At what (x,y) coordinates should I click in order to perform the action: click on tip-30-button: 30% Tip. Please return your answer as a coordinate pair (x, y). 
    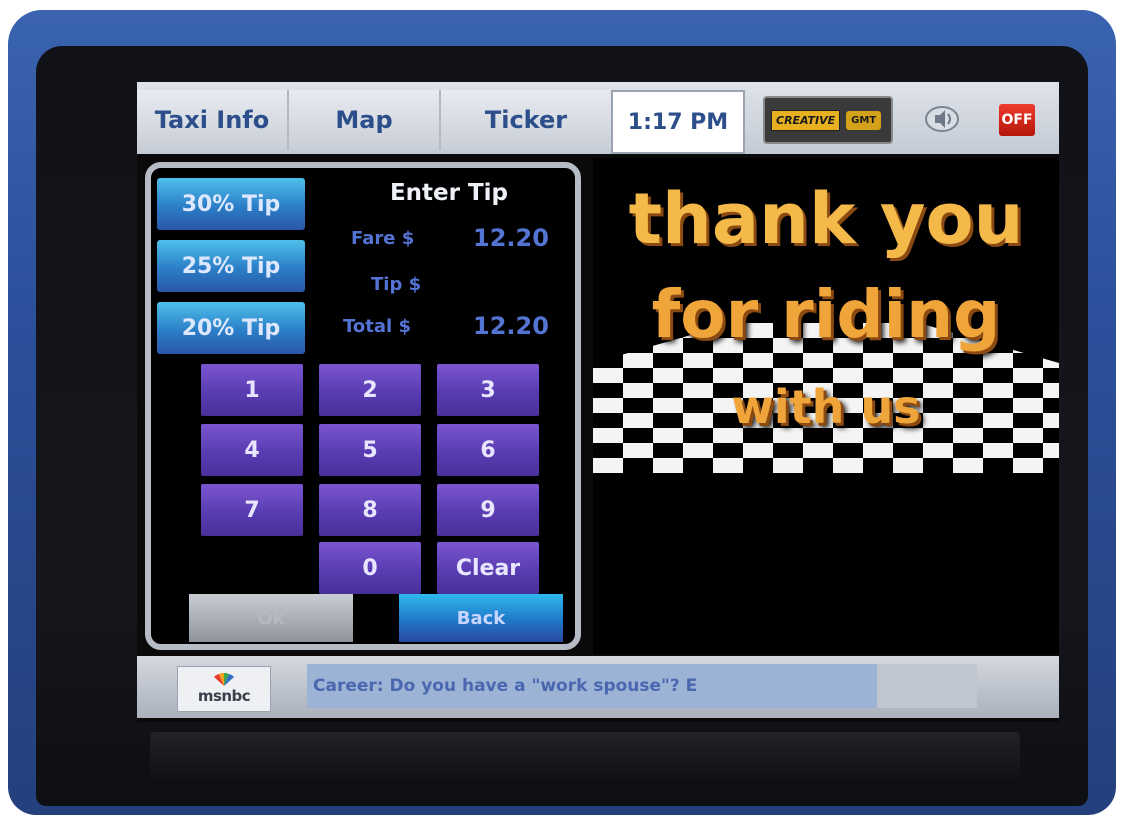
    Looking at the image, I should click on (231, 204).